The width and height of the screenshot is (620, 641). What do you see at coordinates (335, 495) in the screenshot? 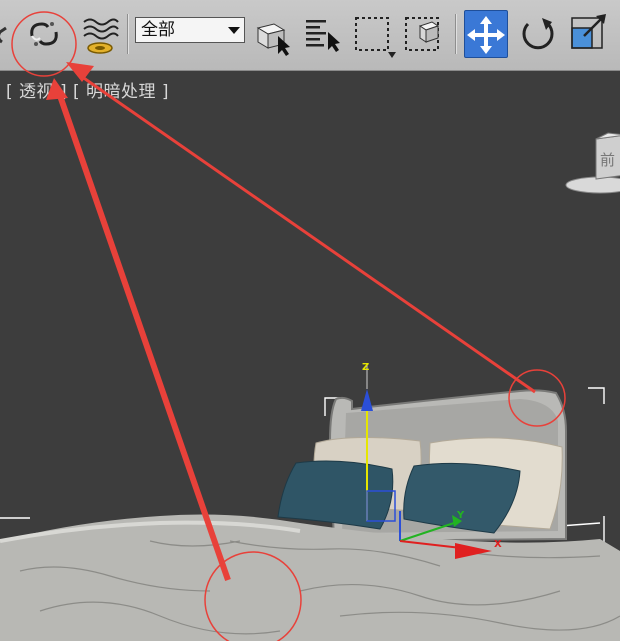
I see `teal-pillow` at bounding box center [335, 495].